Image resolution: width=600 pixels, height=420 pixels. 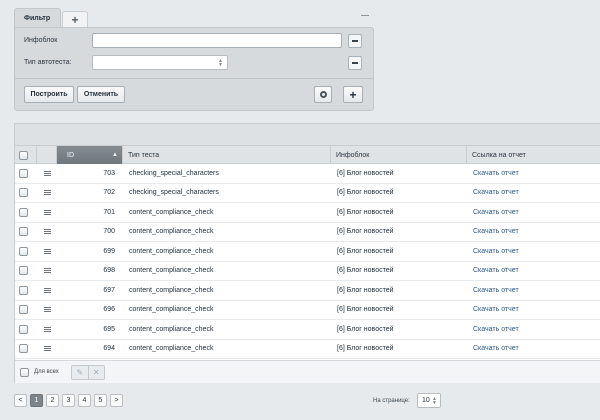 What do you see at coordinates (109, 271) in the screenshot?
I see `cell-id: 698` at bounding box center [109, 271].